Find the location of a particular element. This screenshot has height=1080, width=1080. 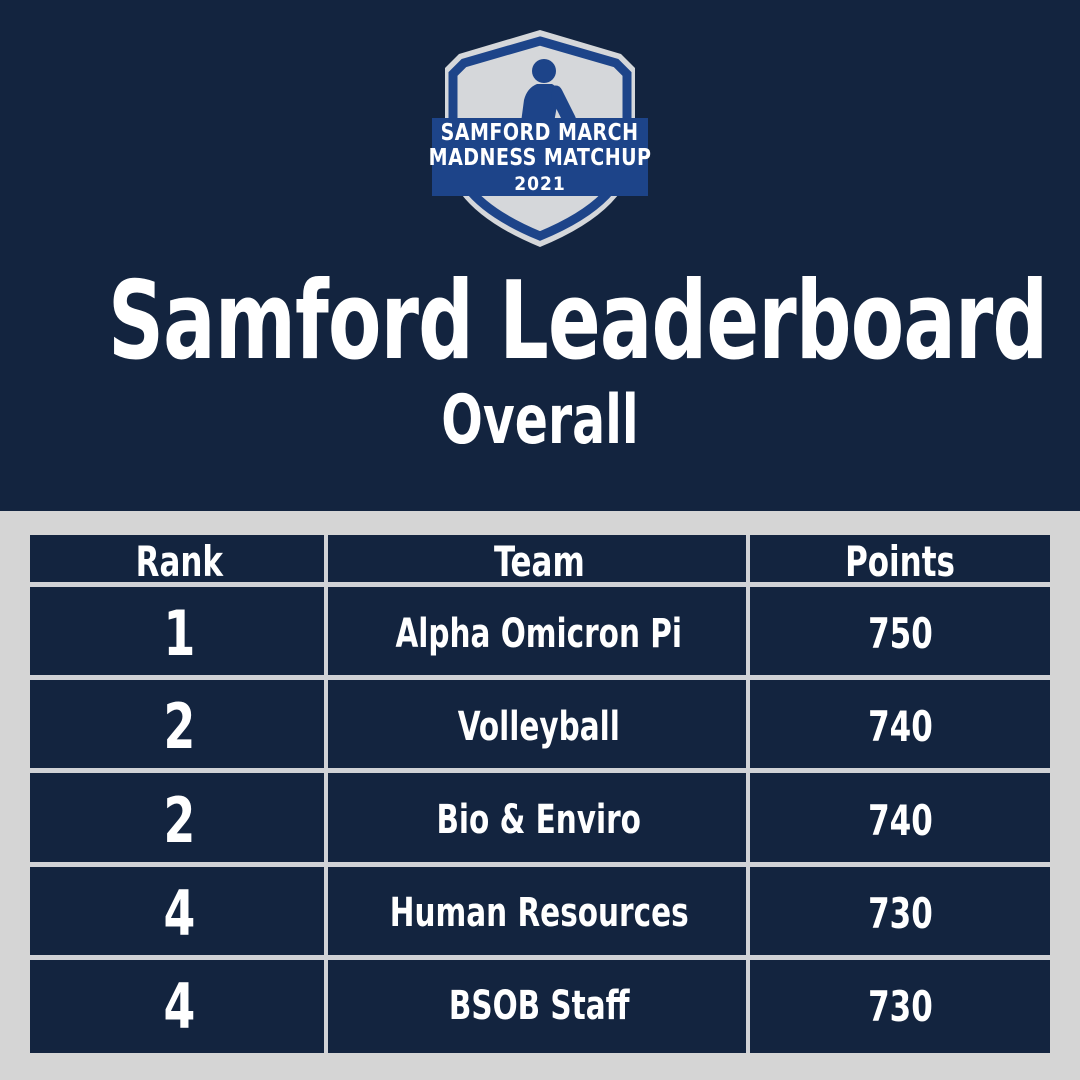

cell-team: Volleyball is located at coordinates (539, 727).